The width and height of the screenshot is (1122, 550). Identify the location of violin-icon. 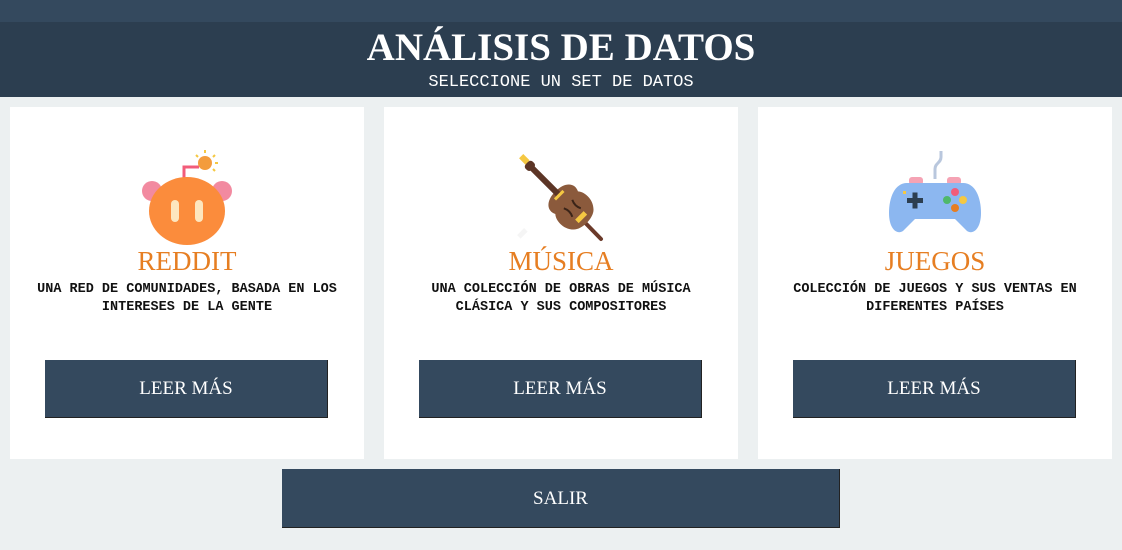
(560, 197).